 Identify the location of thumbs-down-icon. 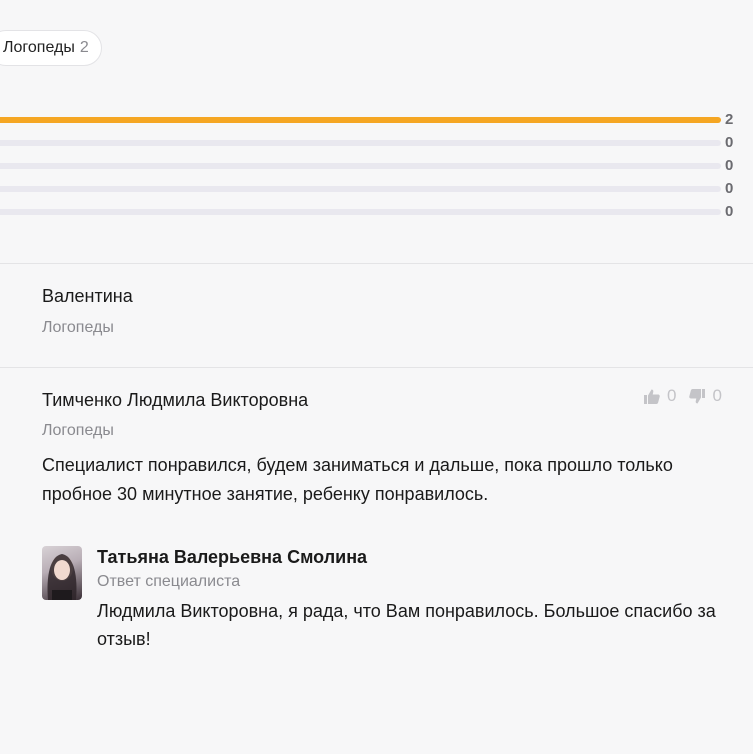
(697, 396).